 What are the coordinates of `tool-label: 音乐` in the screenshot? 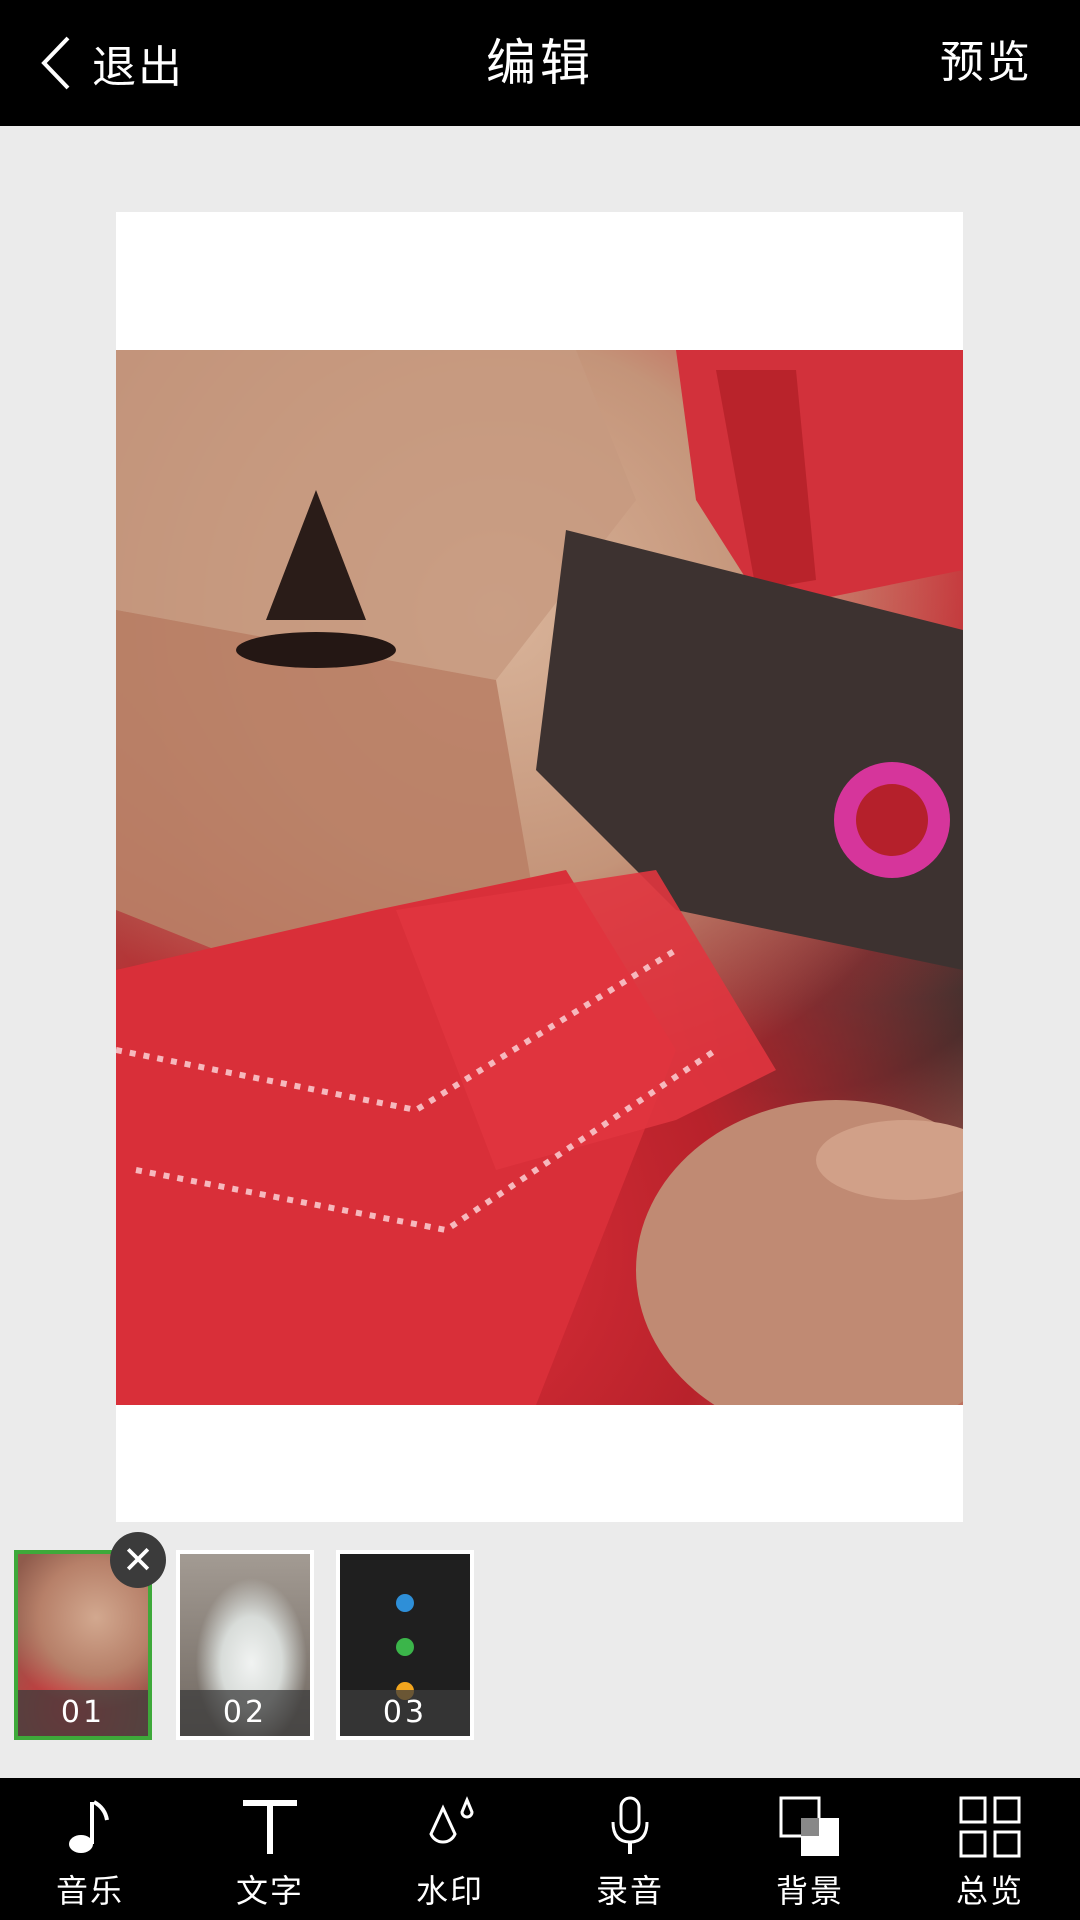 It's located at (89, 1891).